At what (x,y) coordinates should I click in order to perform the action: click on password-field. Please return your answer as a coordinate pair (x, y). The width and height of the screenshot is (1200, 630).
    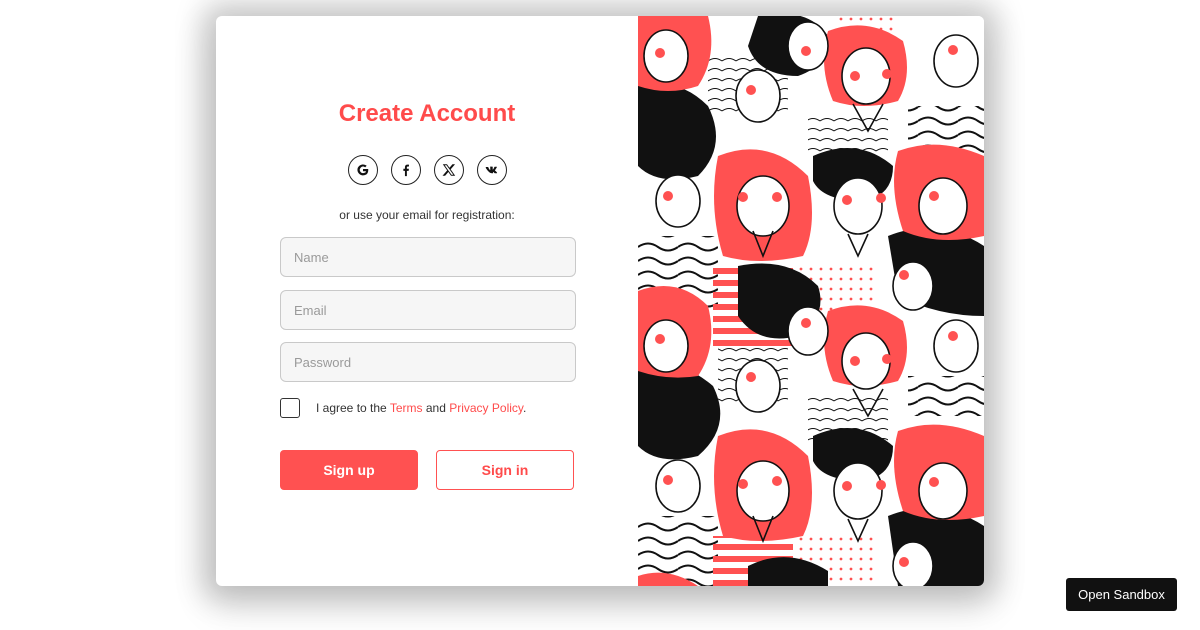
    Looking at the image, I should click on (428, 362).